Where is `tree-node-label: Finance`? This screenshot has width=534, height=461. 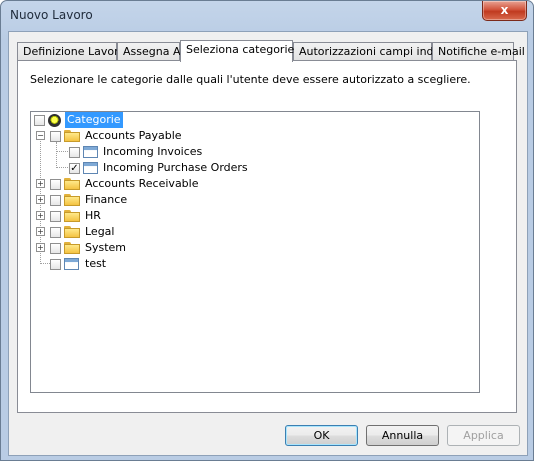 tree-node-label: Finance is located at coordinates (106, 199).